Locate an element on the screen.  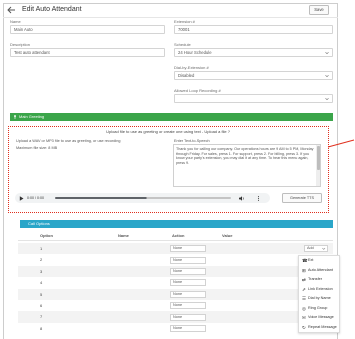
schedule-field: Schedule 24 Hour Schedule is located at coordinates (253, 50).